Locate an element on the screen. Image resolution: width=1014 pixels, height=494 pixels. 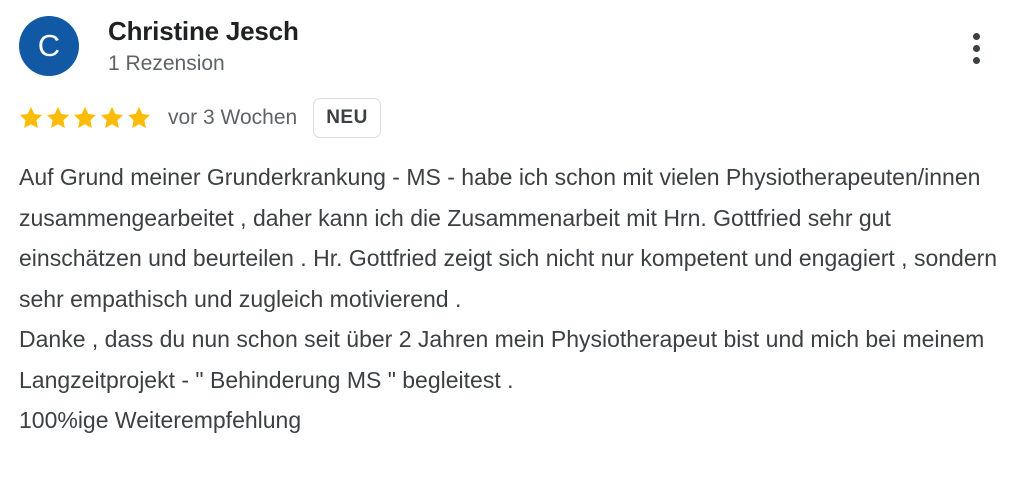
review-date: vor 3 Wochen is located at coordinates (233, 117).